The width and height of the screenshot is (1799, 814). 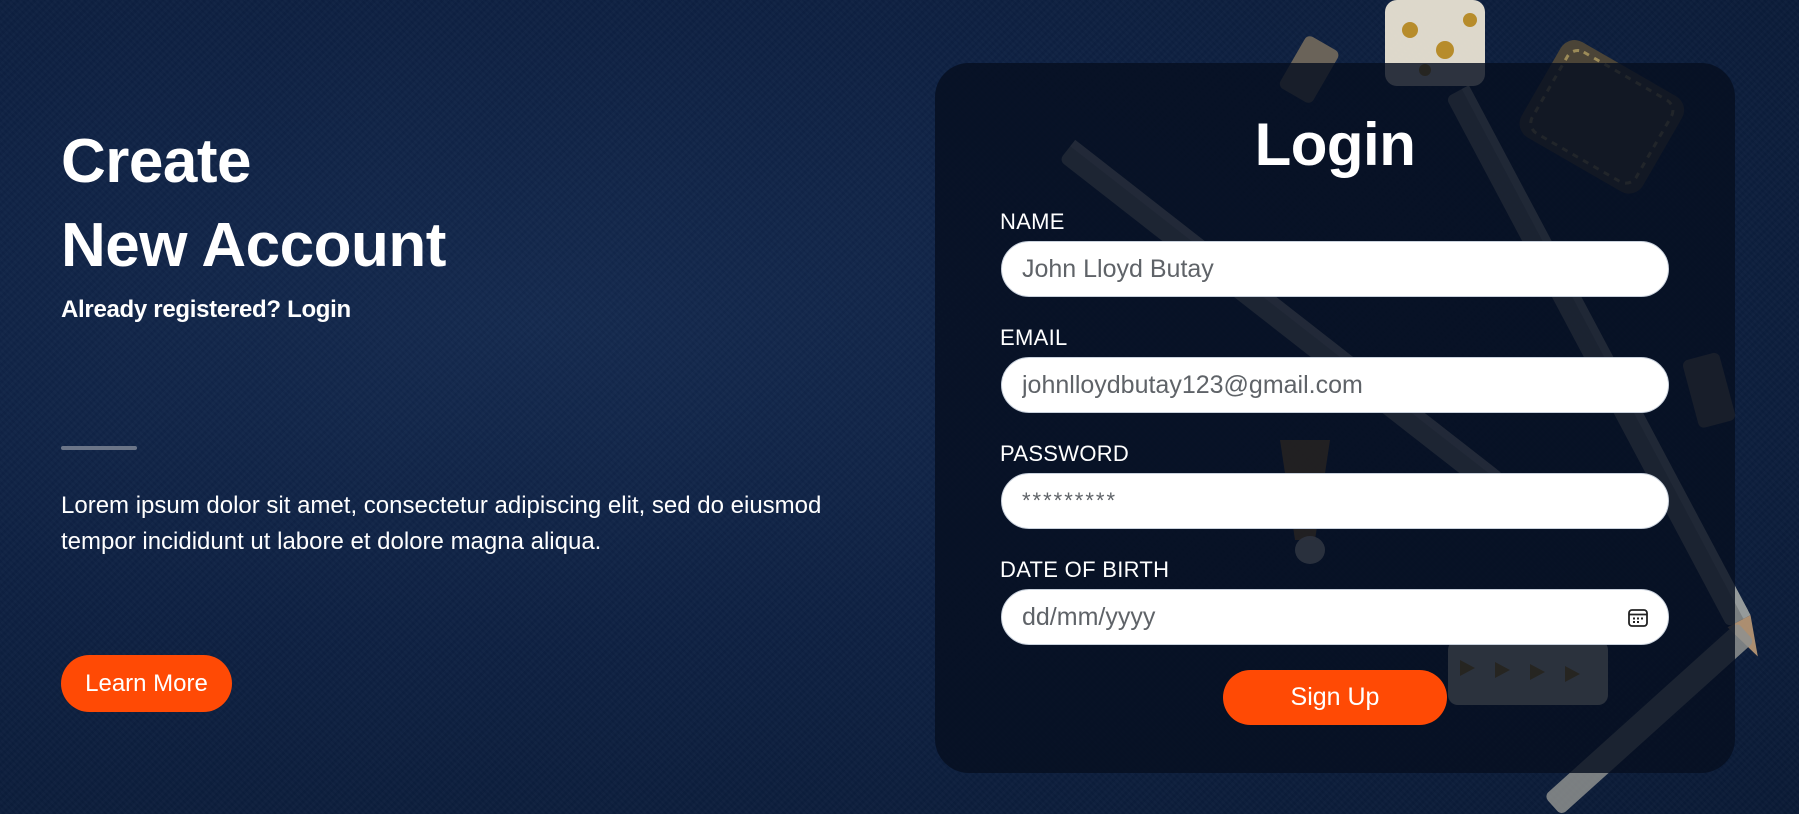 What do you see at coordinates (1638, 617) in the screenshot?
I see `calendar-icon` at bounding box center [1638, 617].